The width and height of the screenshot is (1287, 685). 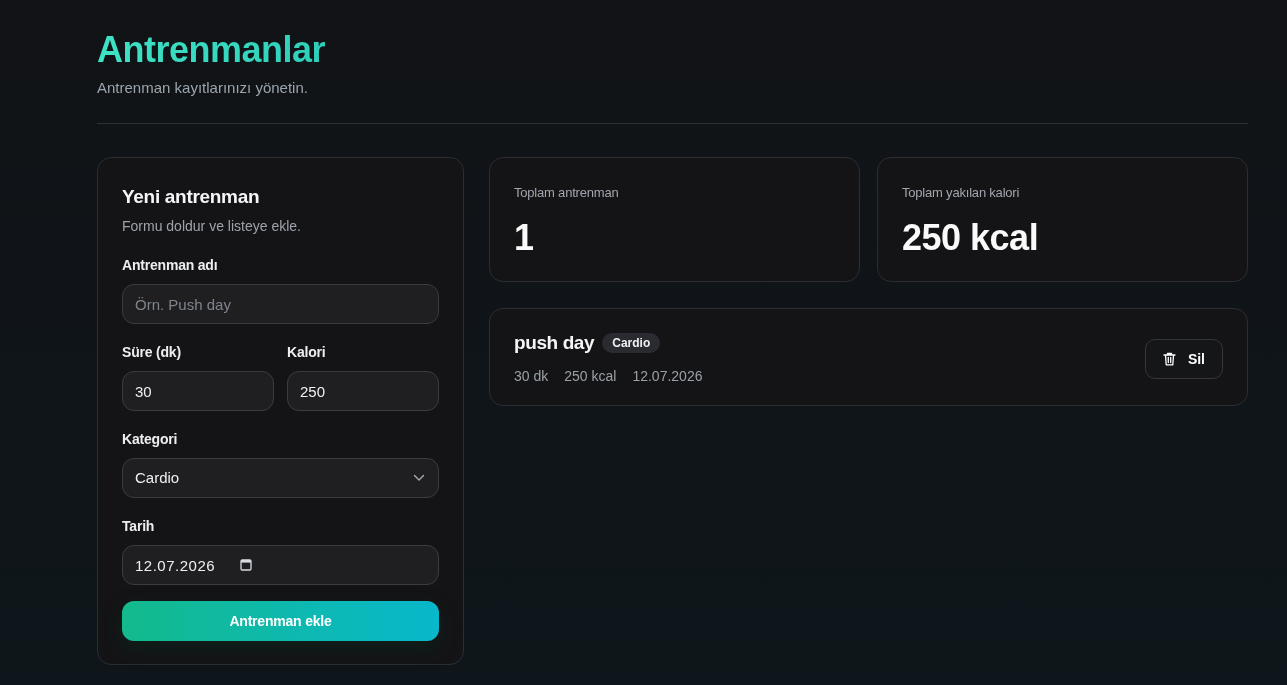 What do you see at coordinates (631, 343) in the screenshot?
I see `category-tag: Cardio` at bounding box center [631, 343].